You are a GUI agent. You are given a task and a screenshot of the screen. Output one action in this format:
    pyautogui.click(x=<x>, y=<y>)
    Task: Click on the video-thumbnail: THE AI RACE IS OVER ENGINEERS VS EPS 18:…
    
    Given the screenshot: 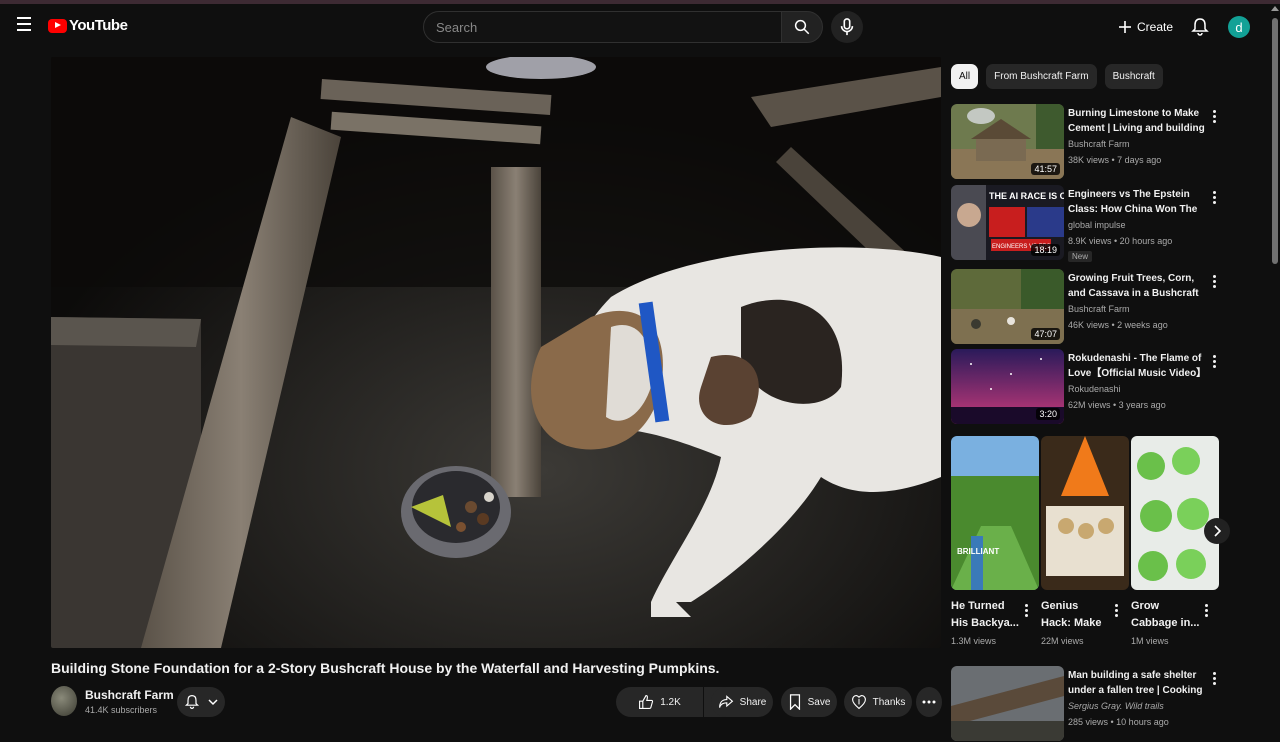 What is the action you would take?
    pyautogui.click(x=1007, y=222)
    